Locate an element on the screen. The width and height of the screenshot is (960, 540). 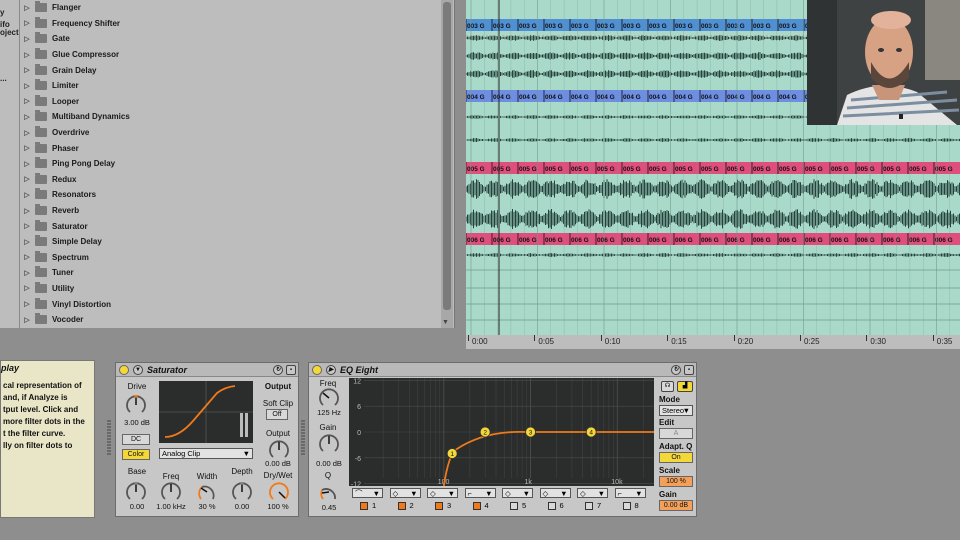
browser-item: ▷ Redux is located at coordinates (231, 180).